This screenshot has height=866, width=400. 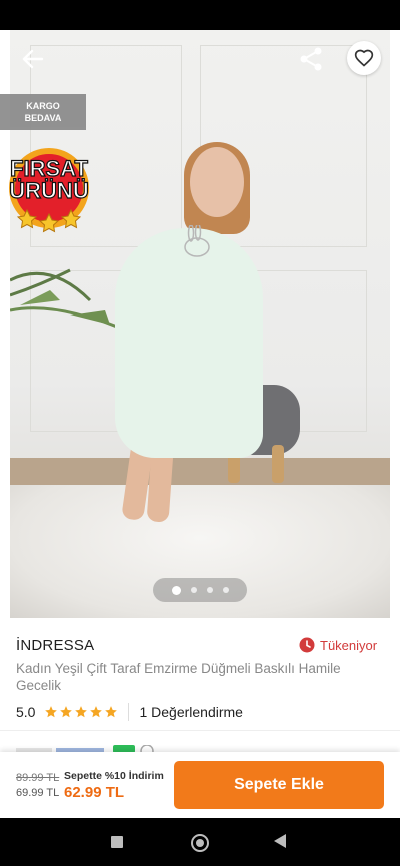 I want to click on deal-line-2: ÜRÜNÜ, so click(x=48, y=190).